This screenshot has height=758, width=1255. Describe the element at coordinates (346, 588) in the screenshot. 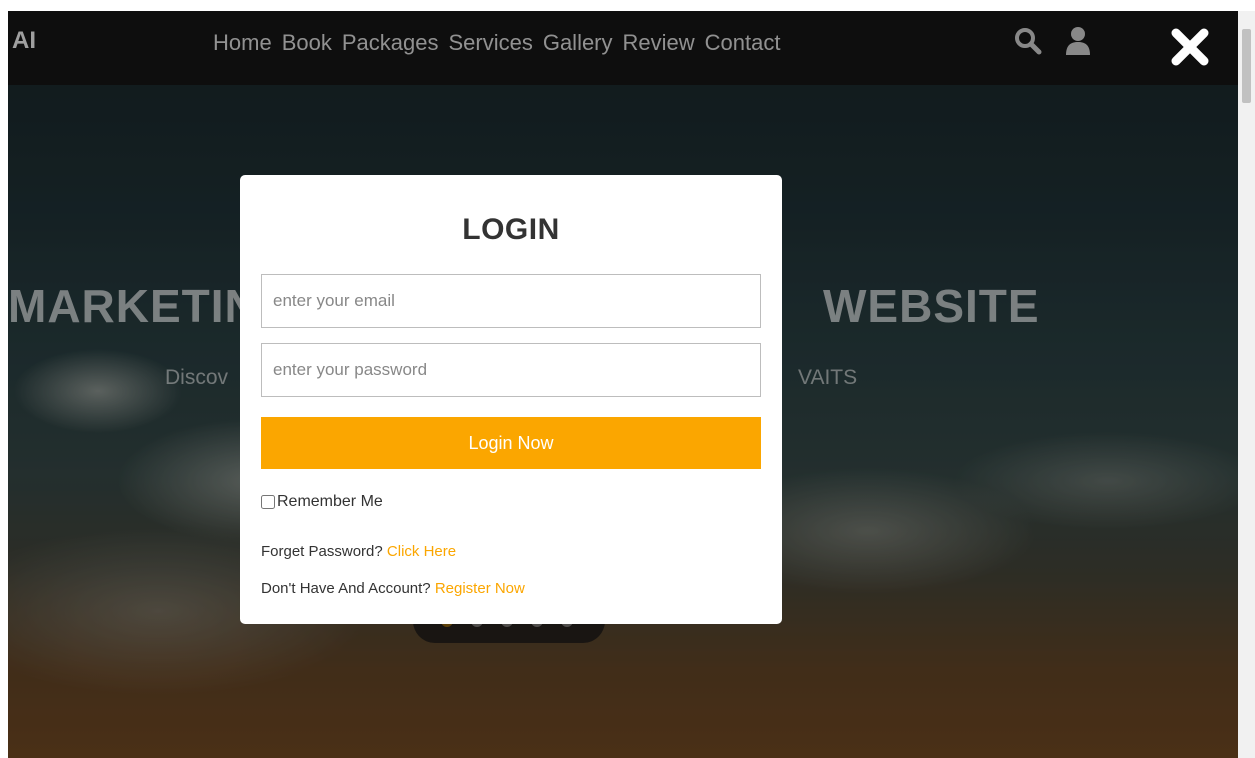

I see `register-text: Don't Have And Account?` at that location.